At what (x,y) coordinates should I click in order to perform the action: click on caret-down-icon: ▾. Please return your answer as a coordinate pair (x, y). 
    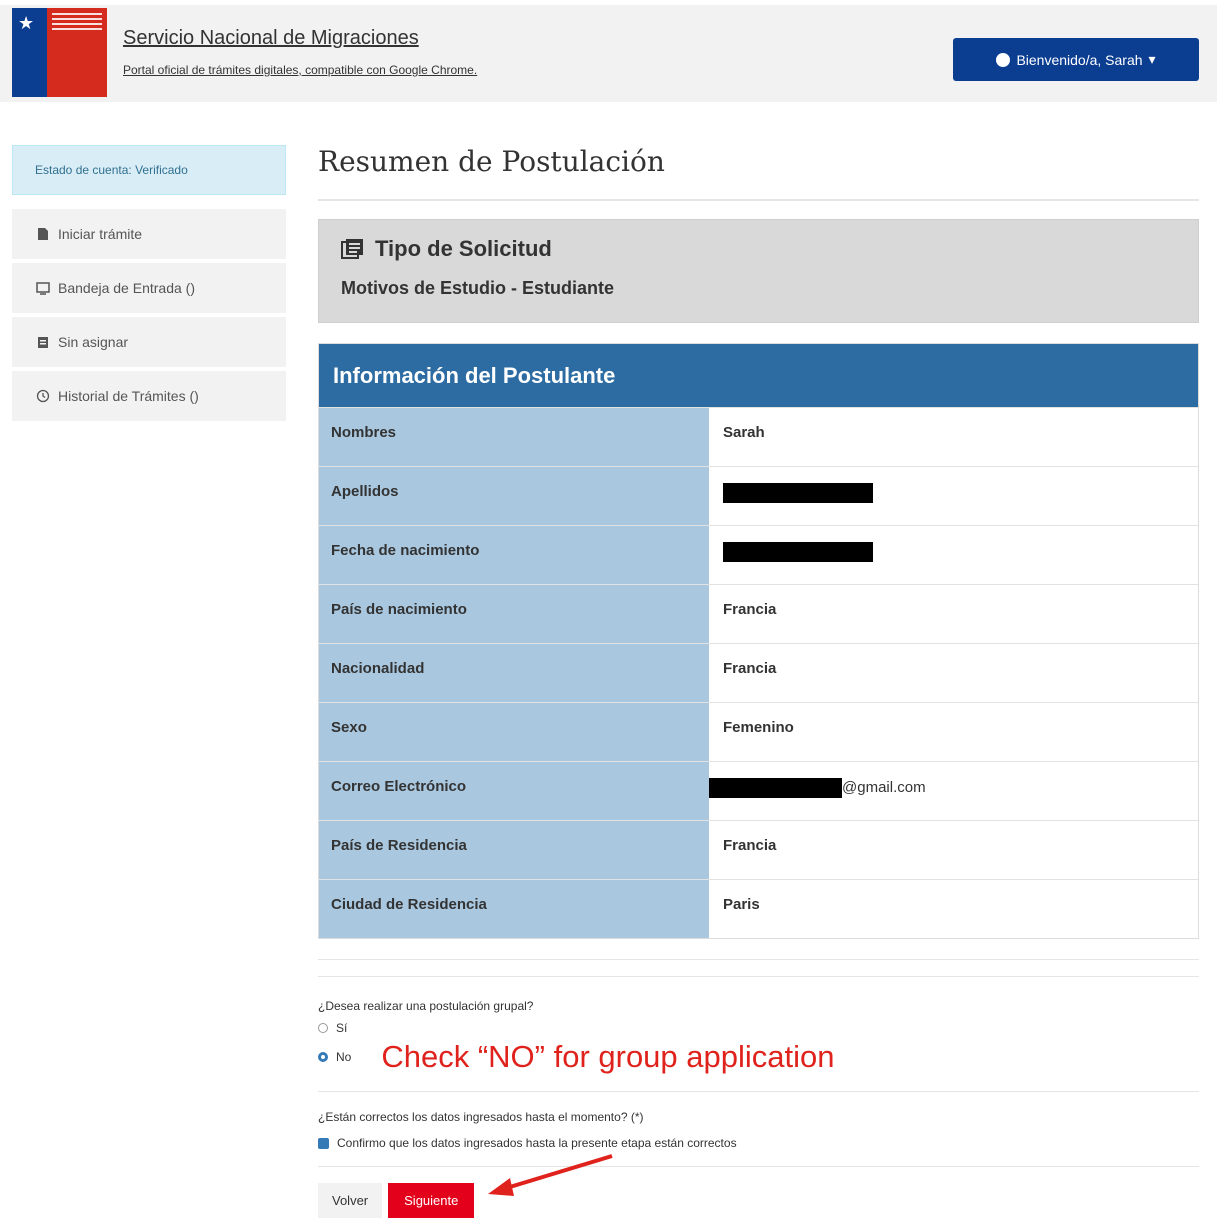
    Looking at the image, I should click on (1152, 59).